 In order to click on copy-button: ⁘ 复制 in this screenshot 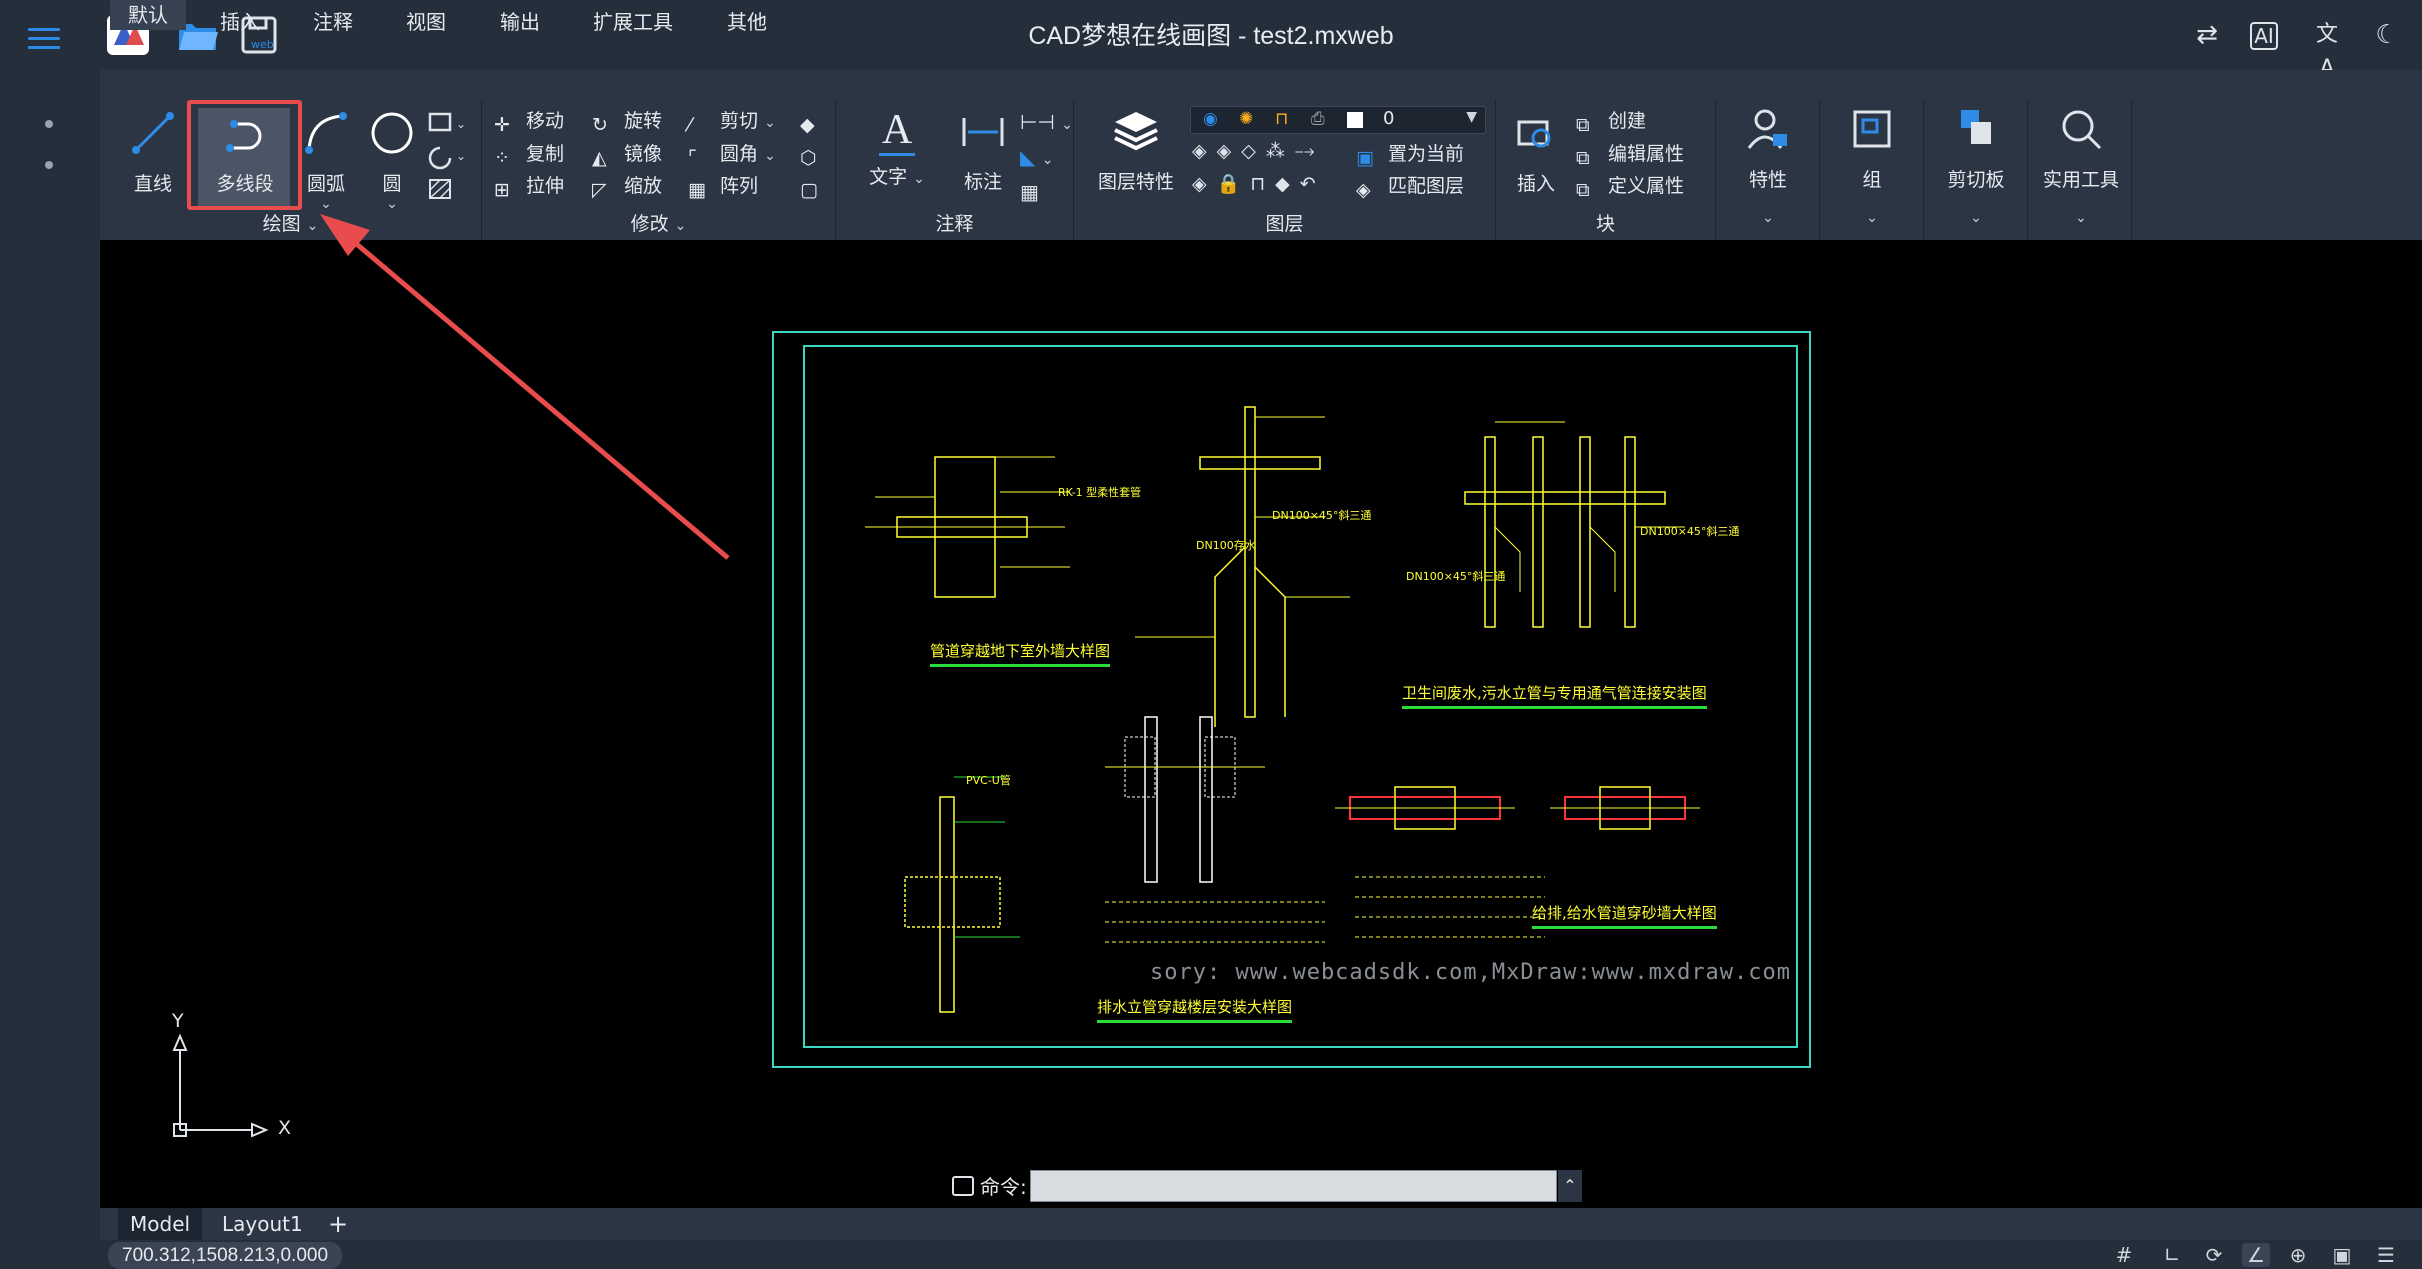, I will do `click(529, 154)`.